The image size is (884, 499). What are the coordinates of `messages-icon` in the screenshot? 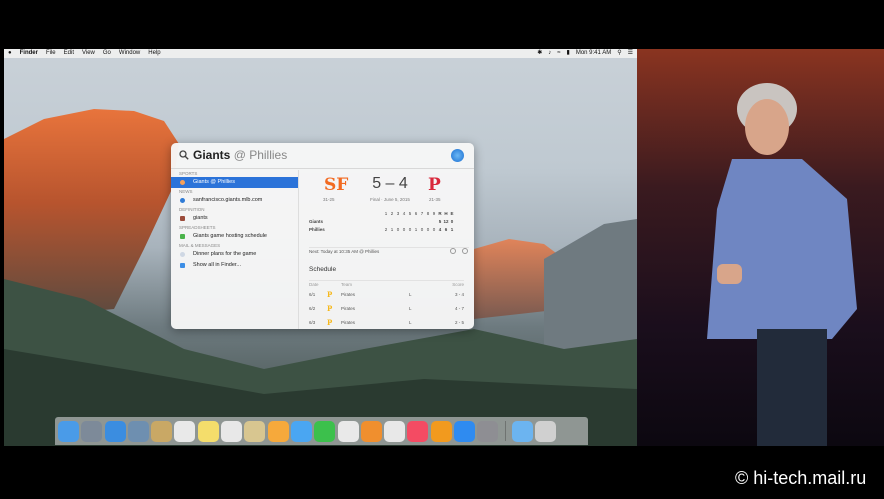 It's located at (301, 431).